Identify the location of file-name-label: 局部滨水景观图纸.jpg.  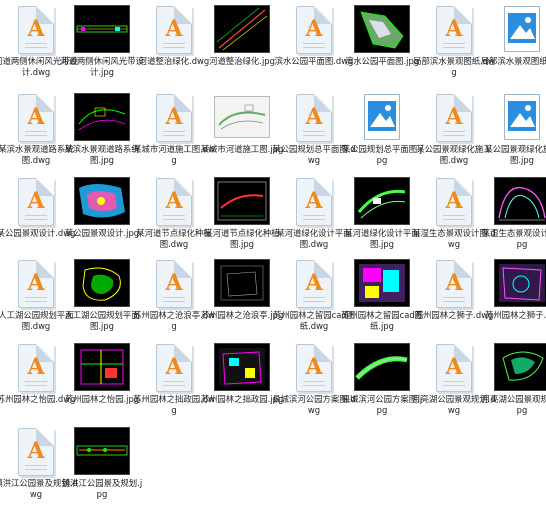
(513, 61).